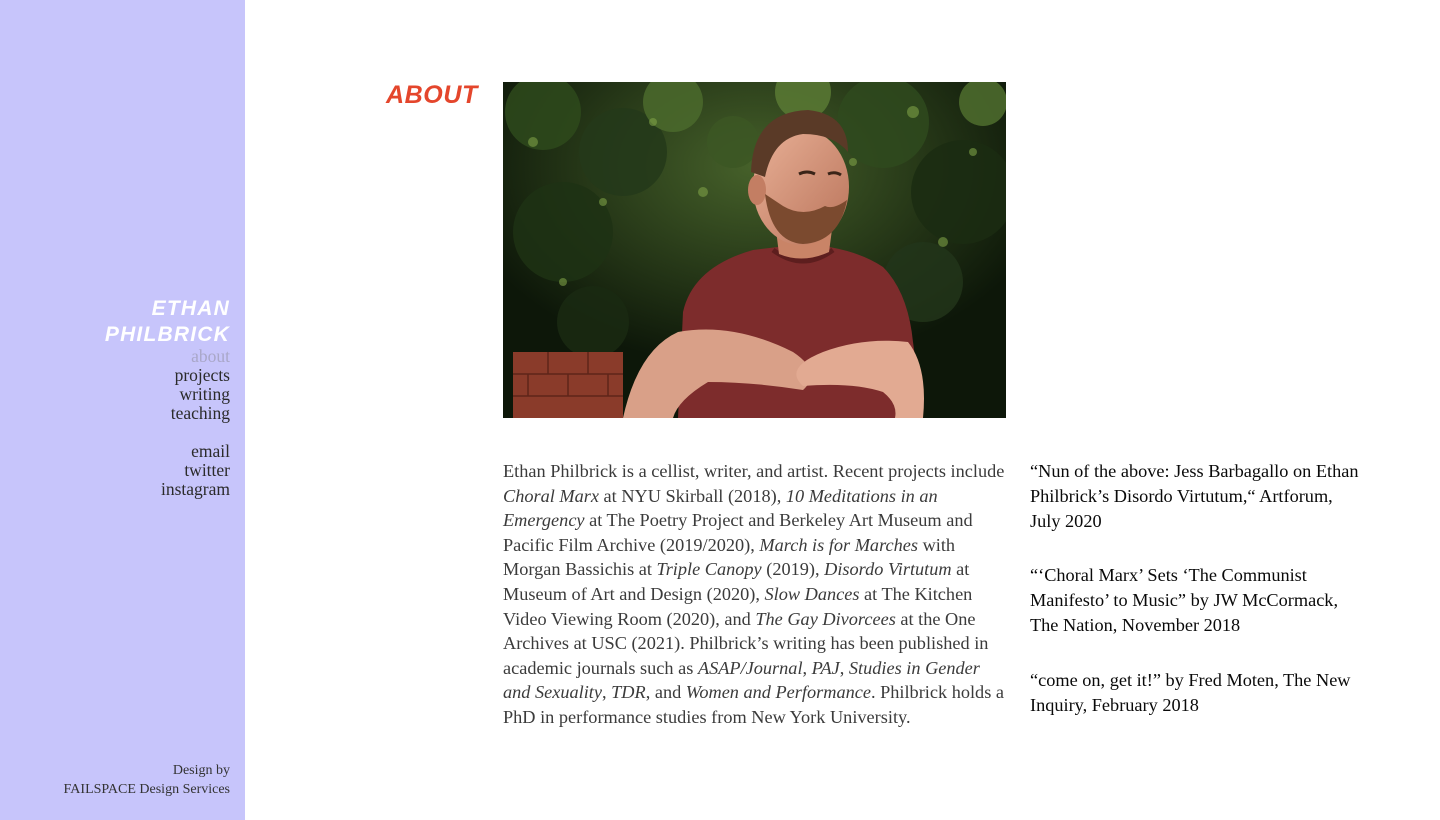 The height and width of the screenshot is (820, 1440). What do you see at coordinates (750, 667) in the screenshot?
I see `bio-work-title: ASAP/Journal` at bounding box center [750, 667].